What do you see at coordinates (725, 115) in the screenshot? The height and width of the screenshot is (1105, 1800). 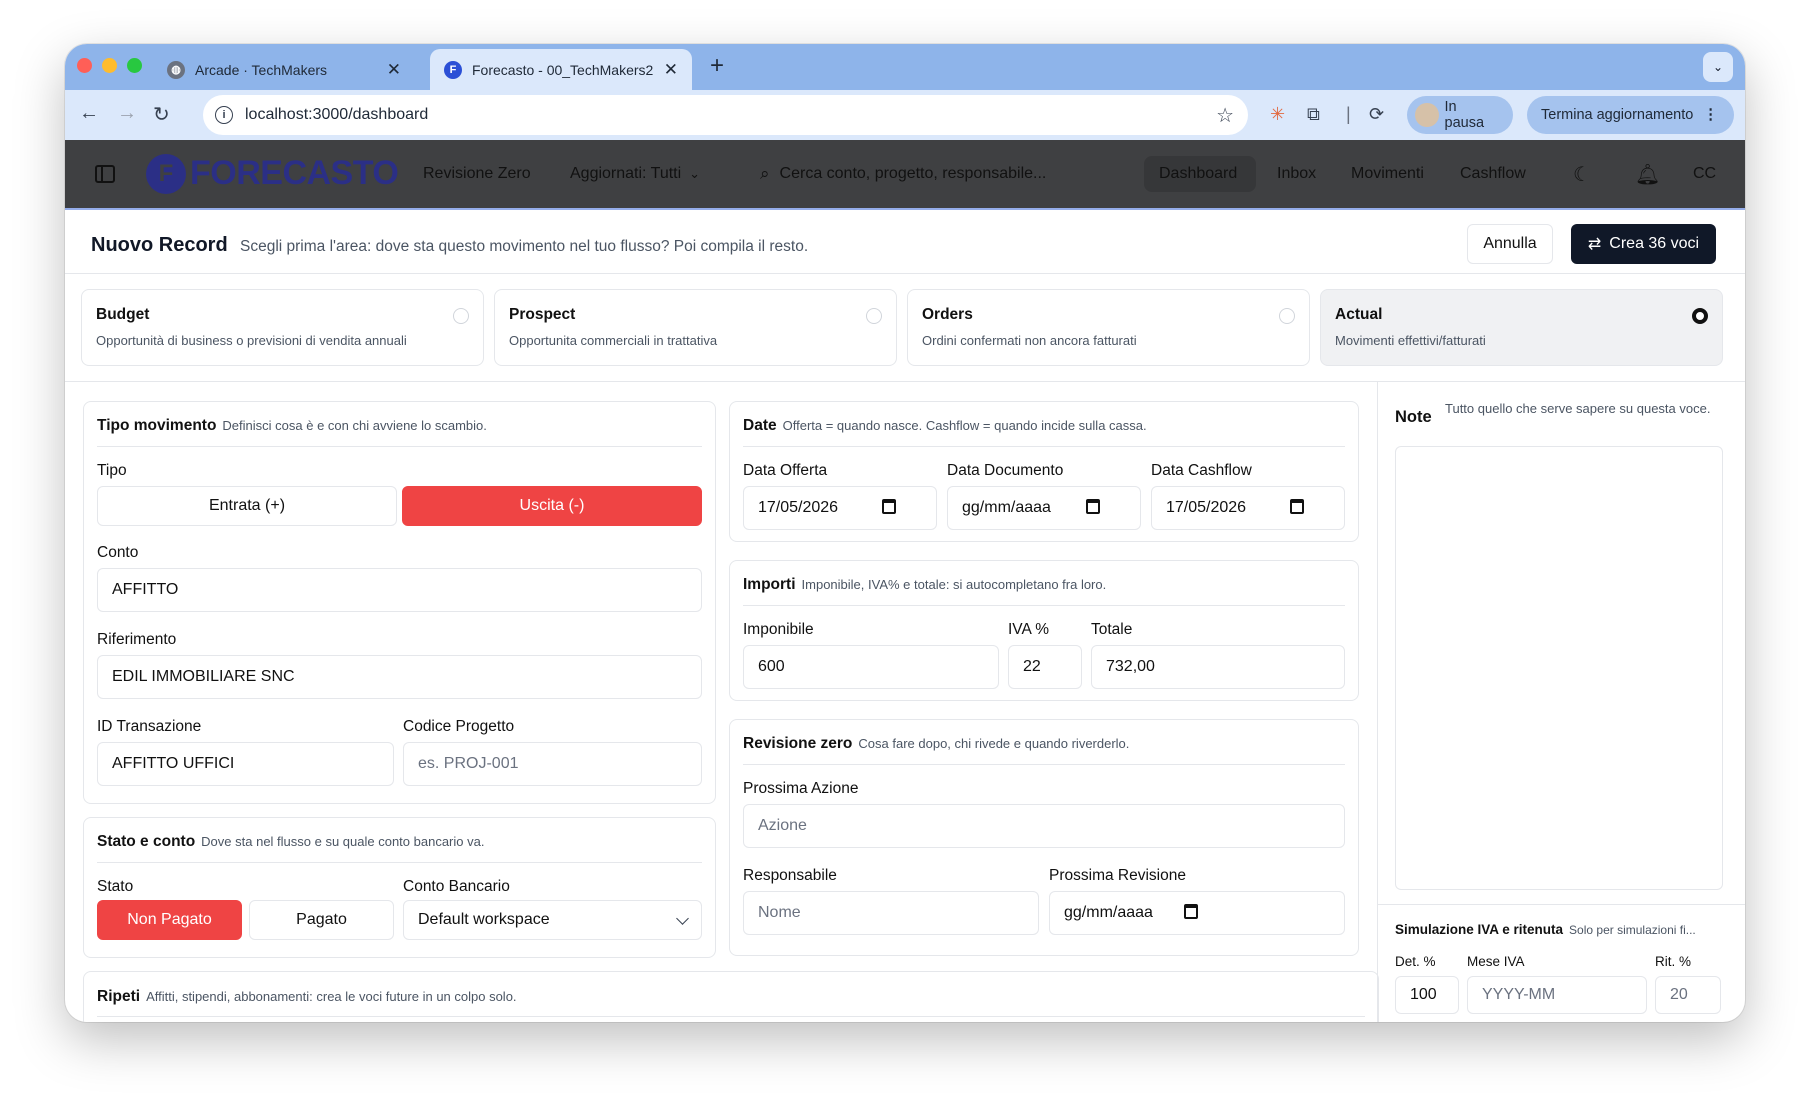 I see `address-bar: i localhost:3000/dashboard ☆` at bounding box center [725, 115].